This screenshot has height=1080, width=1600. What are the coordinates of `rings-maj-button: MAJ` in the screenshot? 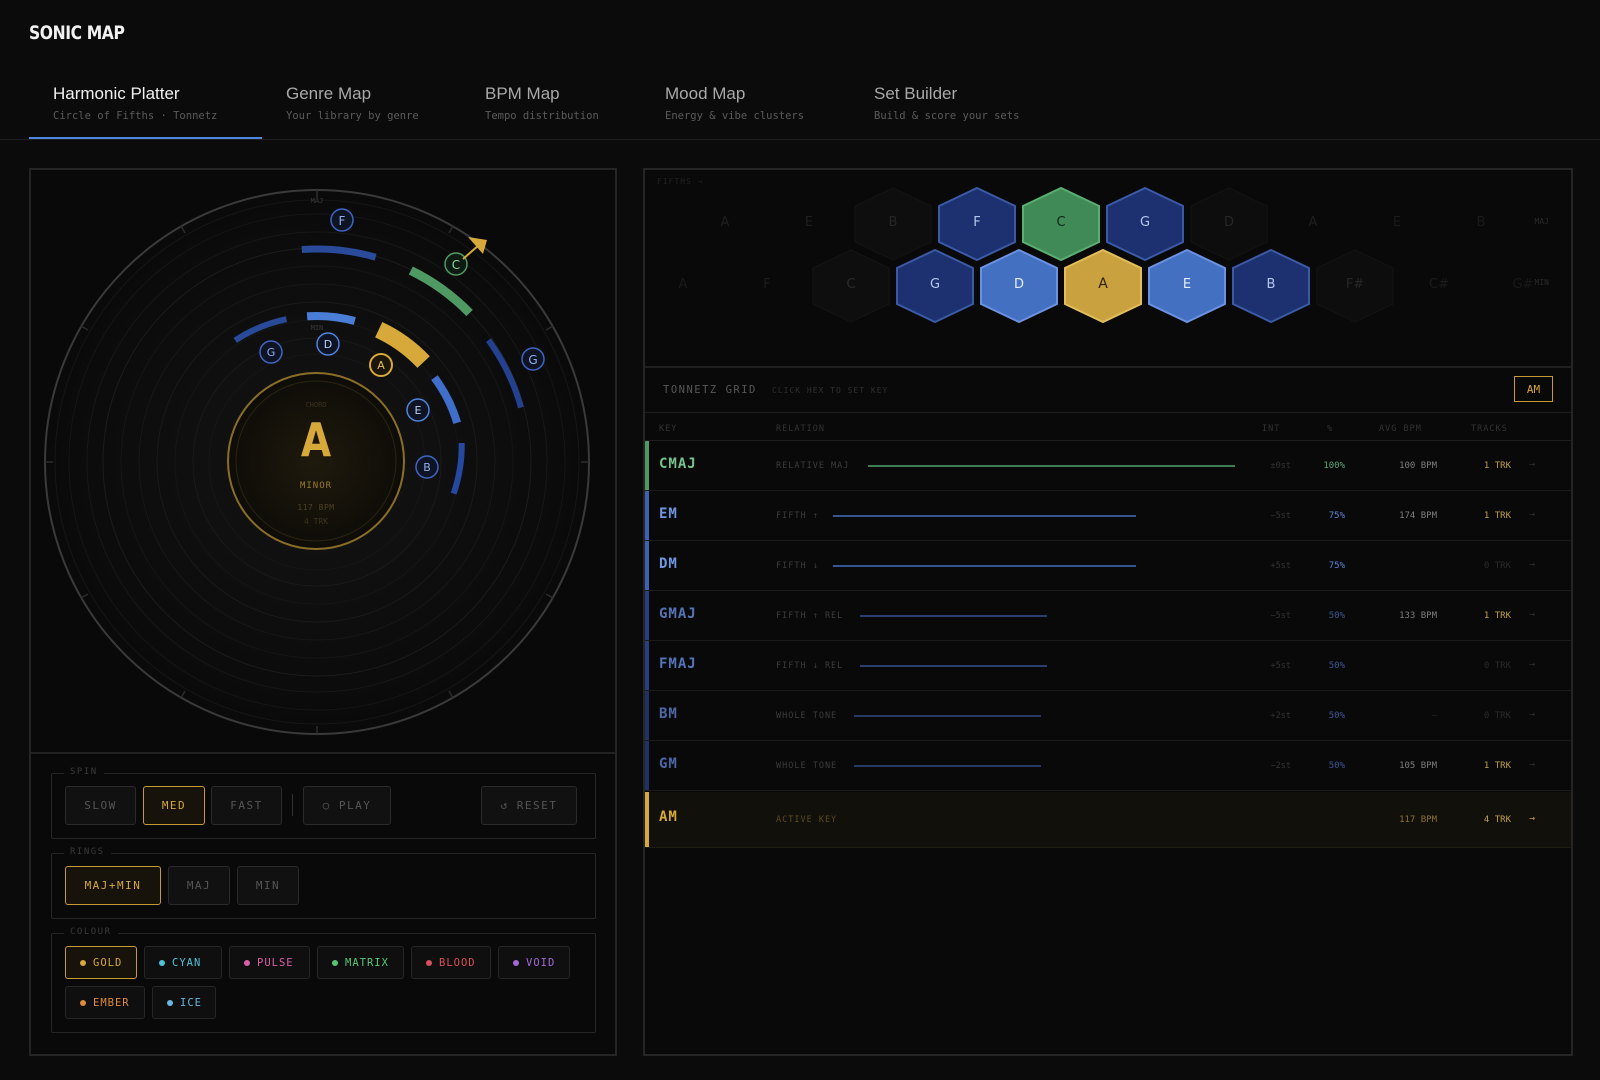 It's located at (199, 885).